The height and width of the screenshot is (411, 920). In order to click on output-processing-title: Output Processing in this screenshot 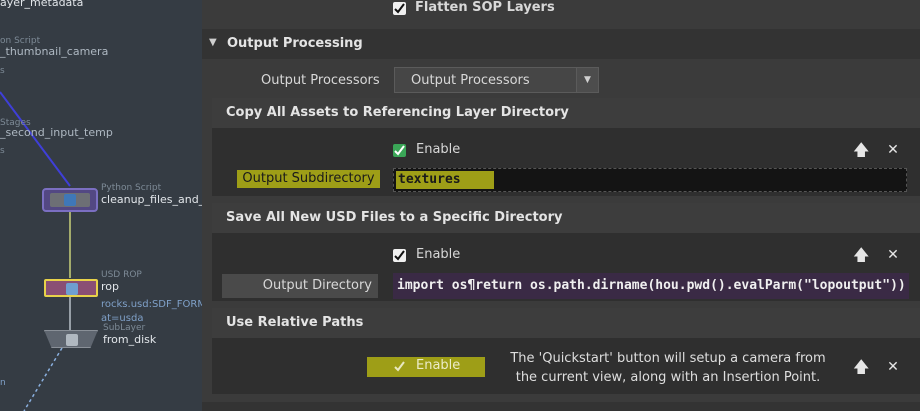, I will do `click(295, 43)`.